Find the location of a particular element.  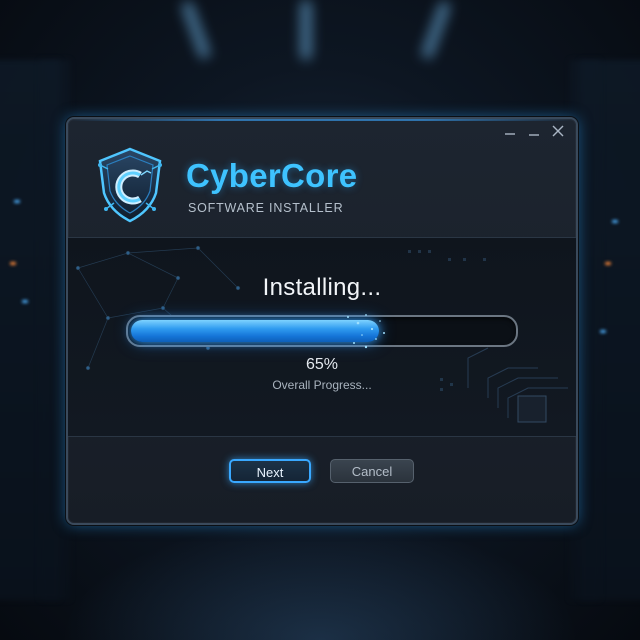

brand-name: CyberCore is located at coordinates (272, 175).